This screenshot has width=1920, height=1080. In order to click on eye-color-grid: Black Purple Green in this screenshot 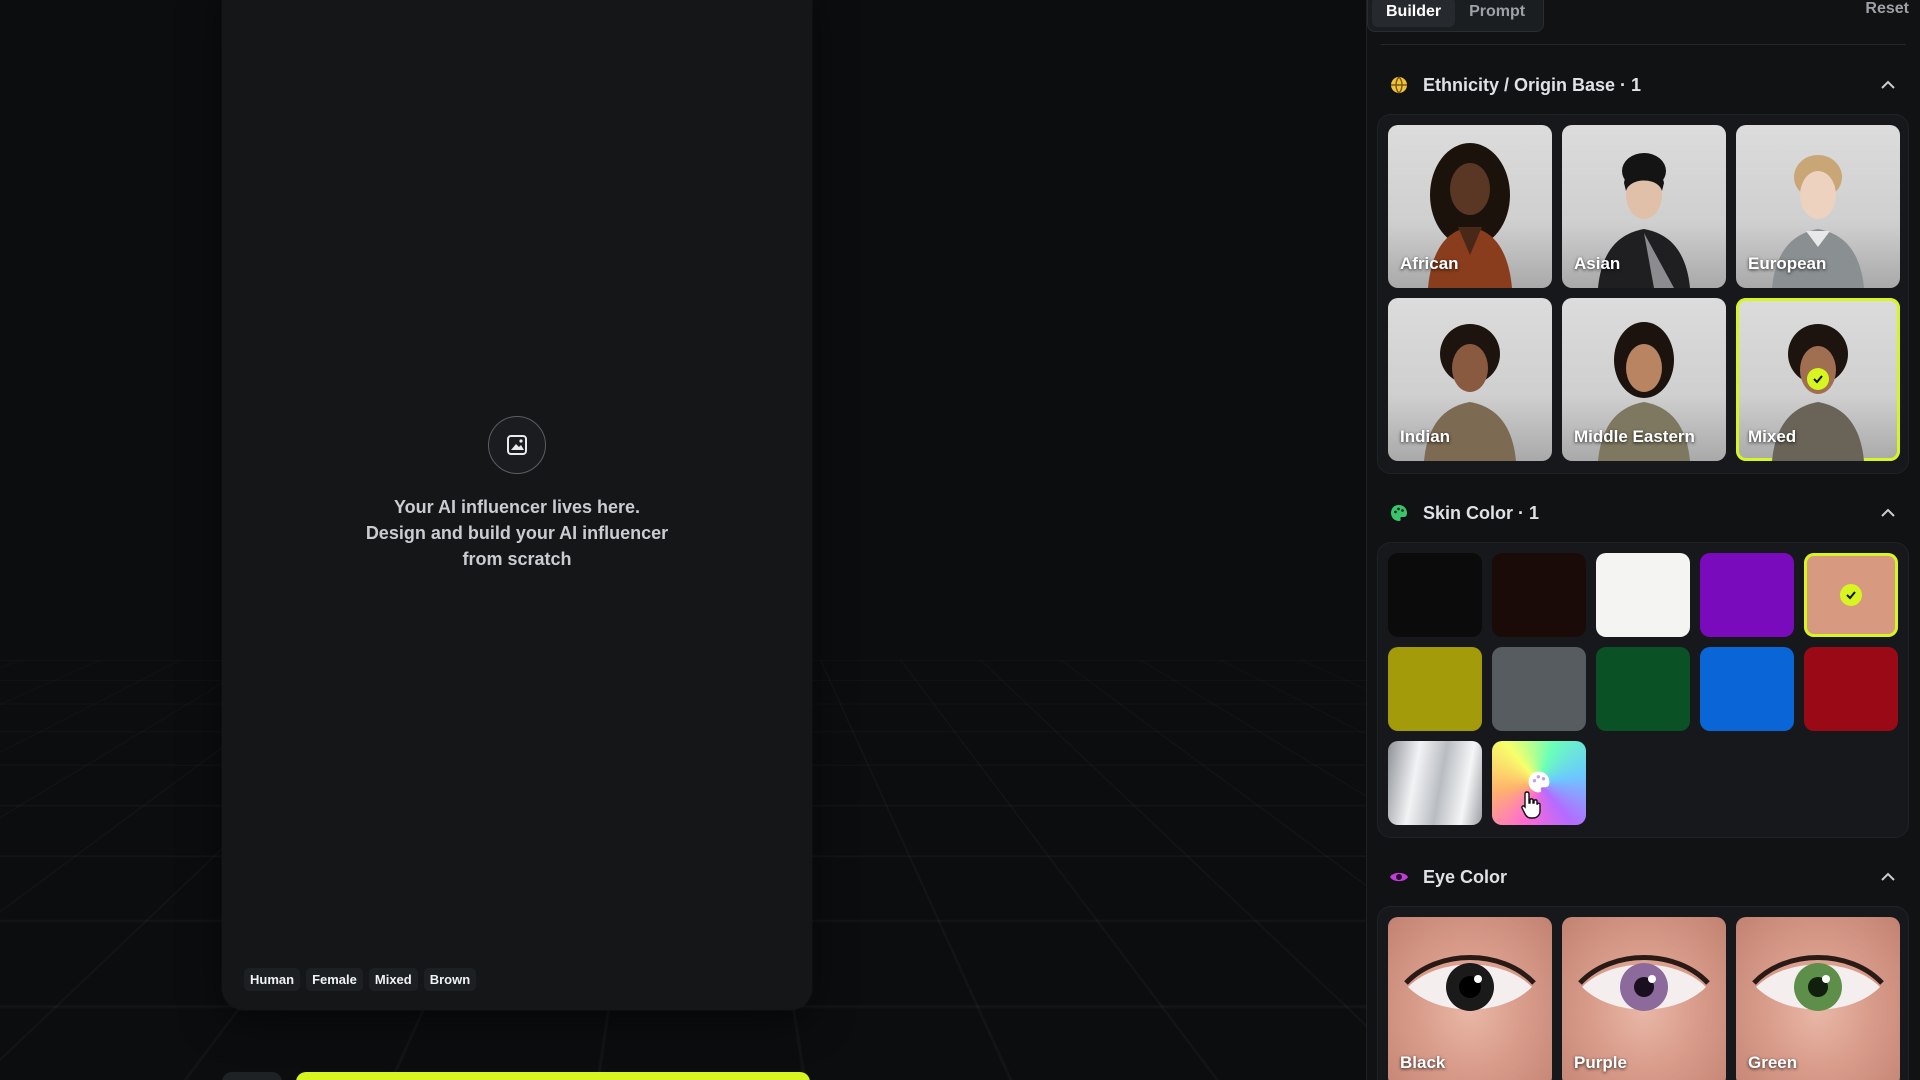, I will do `click(1644, 998)`.